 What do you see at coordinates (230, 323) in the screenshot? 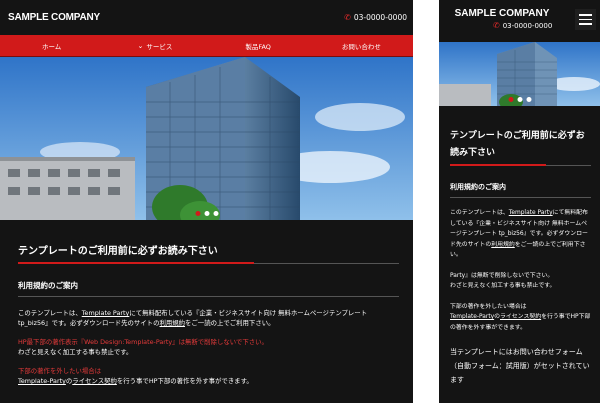
I see `text: をご一読の上でご利用下さい。` at bounding box center [230, 323].